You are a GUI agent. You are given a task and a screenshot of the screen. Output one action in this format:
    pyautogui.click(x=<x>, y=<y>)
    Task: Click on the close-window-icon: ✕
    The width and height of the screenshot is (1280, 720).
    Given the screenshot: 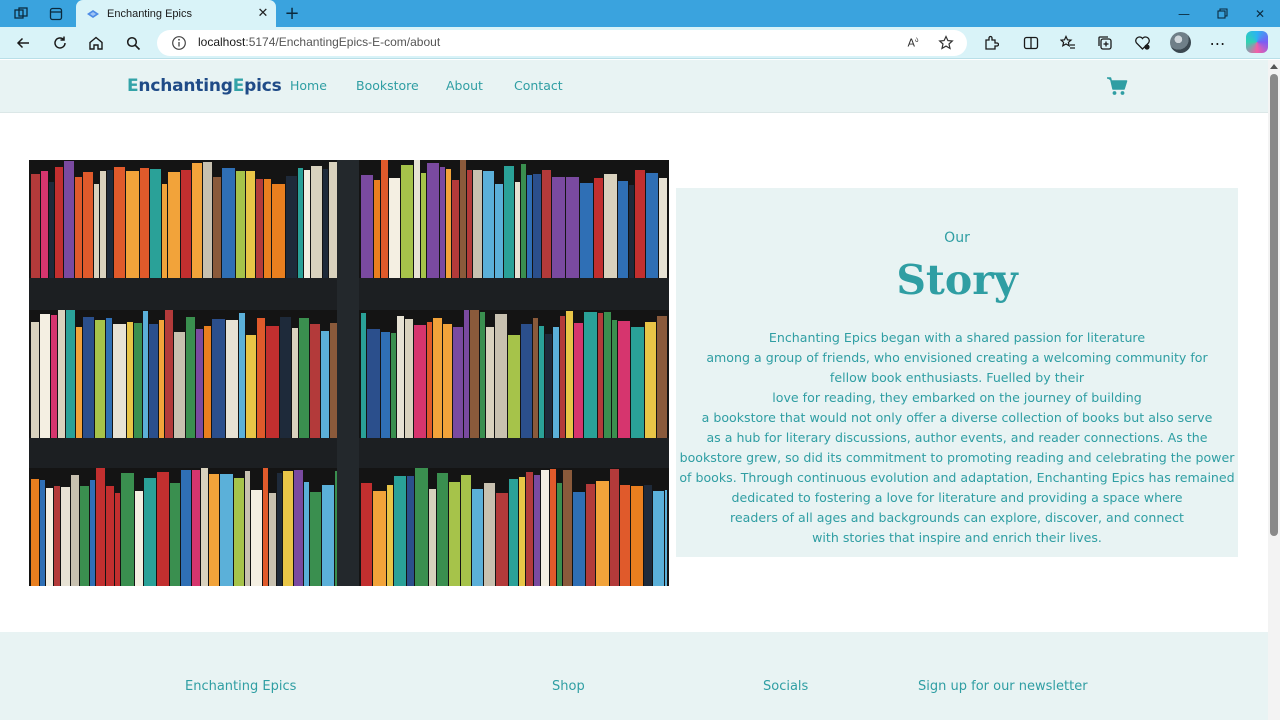 What is the action you would take?
    pyautogui.click(x=1260, y=13)
    